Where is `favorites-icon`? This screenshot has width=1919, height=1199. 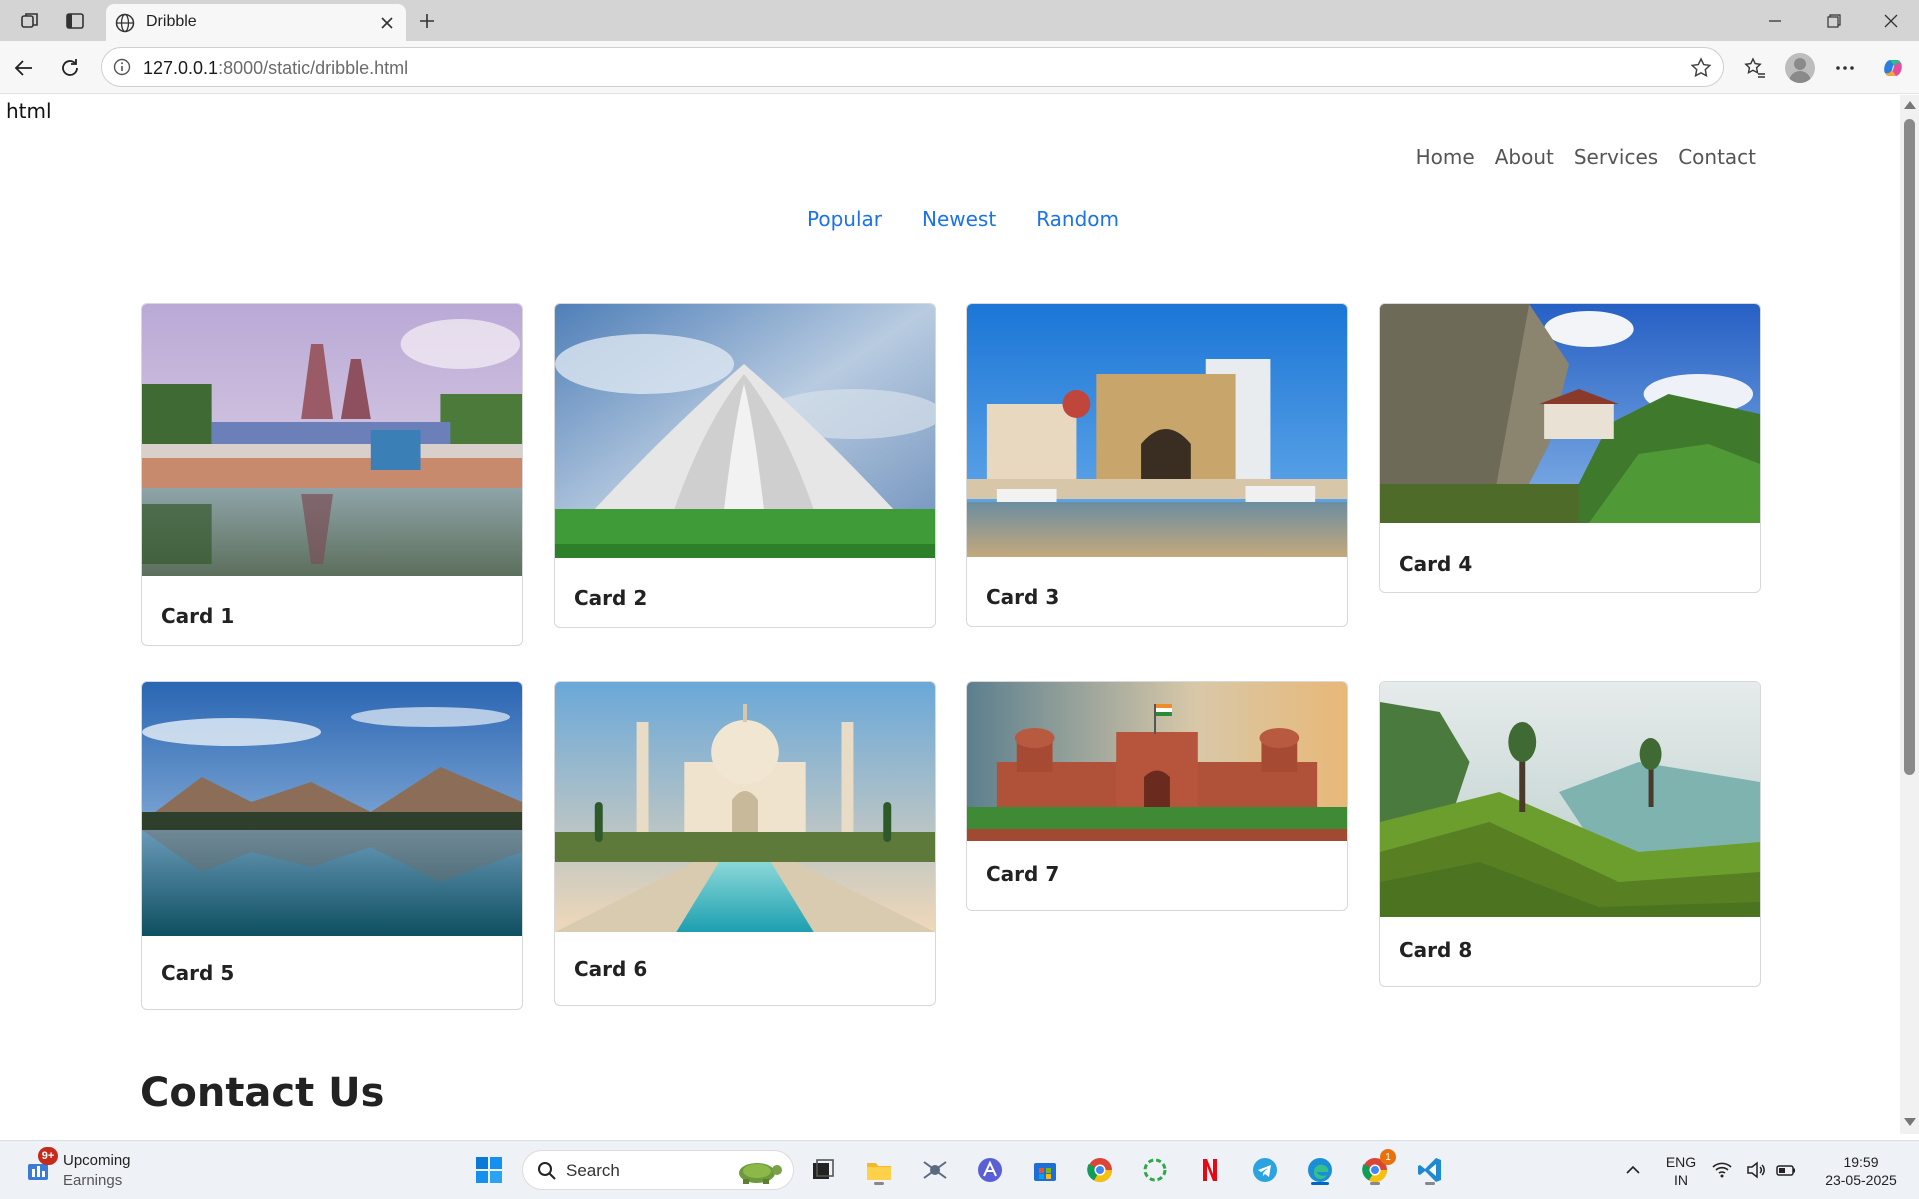
favorites-icon is located at coordinates (1755, 68).